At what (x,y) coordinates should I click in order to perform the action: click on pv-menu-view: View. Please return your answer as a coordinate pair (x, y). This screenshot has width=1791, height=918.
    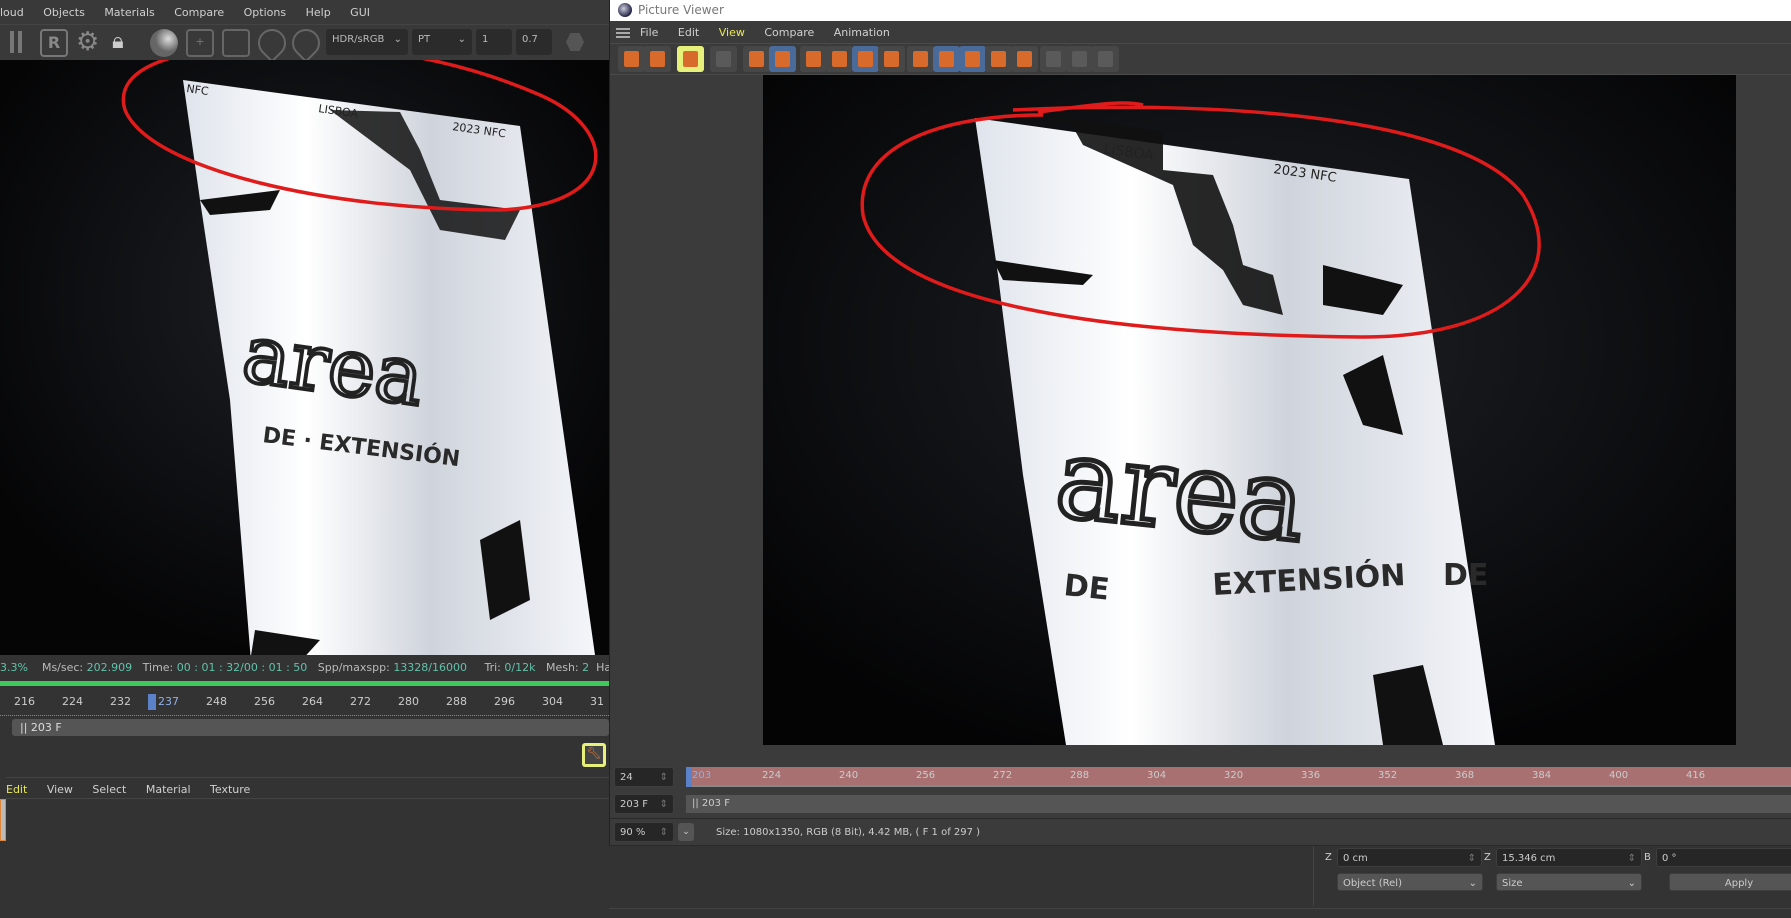
    Looking at the image, I should click on (732, 32).